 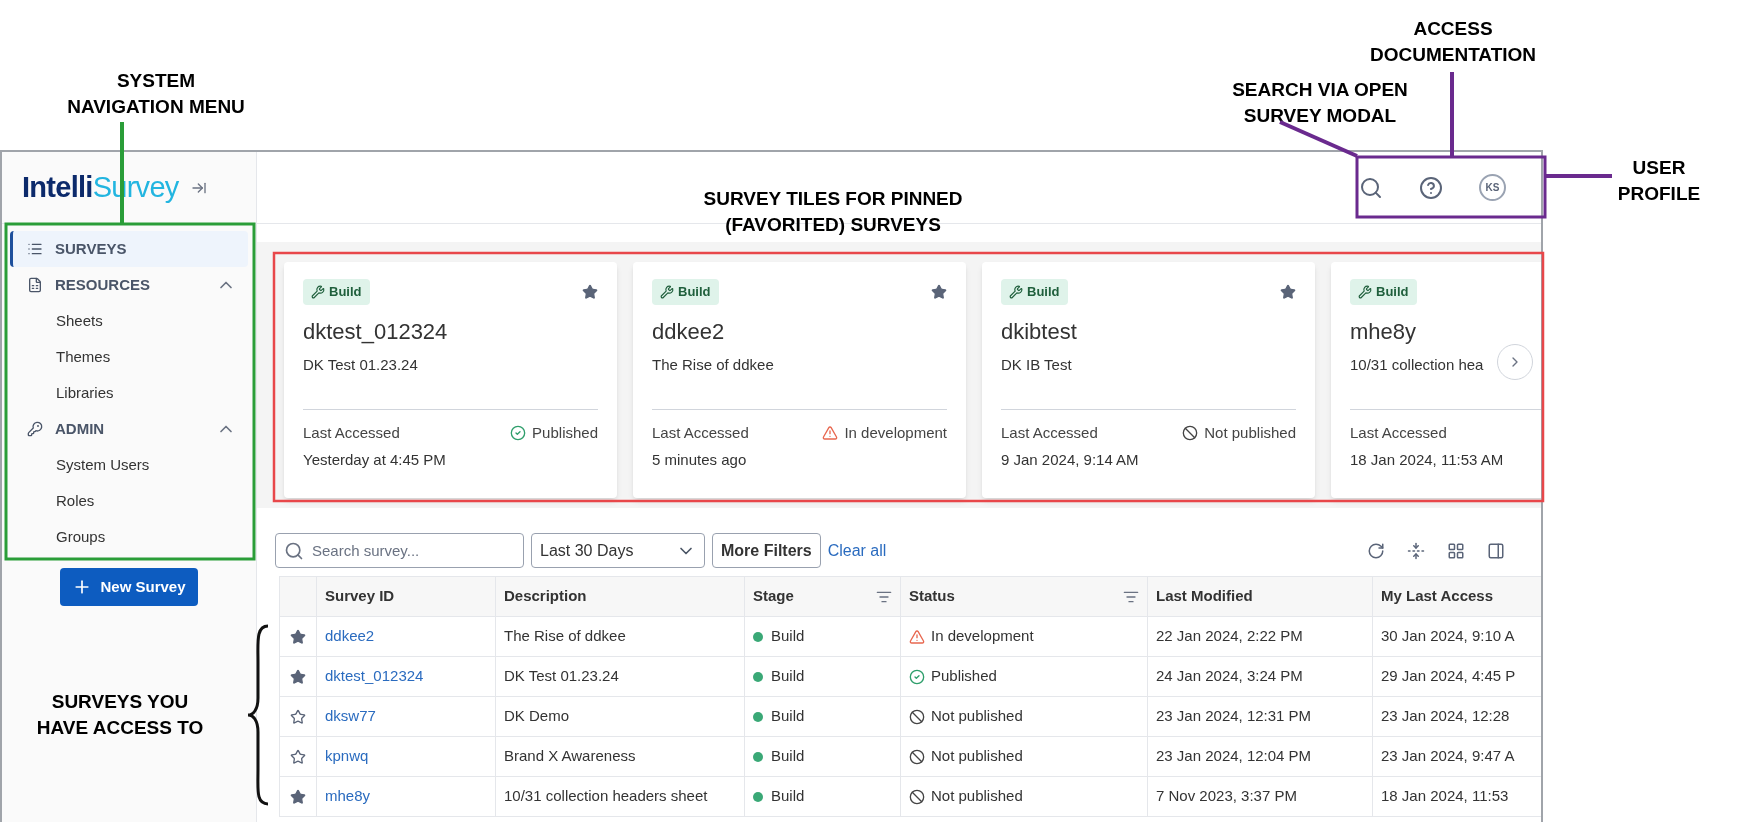 I want to click on refresh-icon, so click(x=1376, y=550).